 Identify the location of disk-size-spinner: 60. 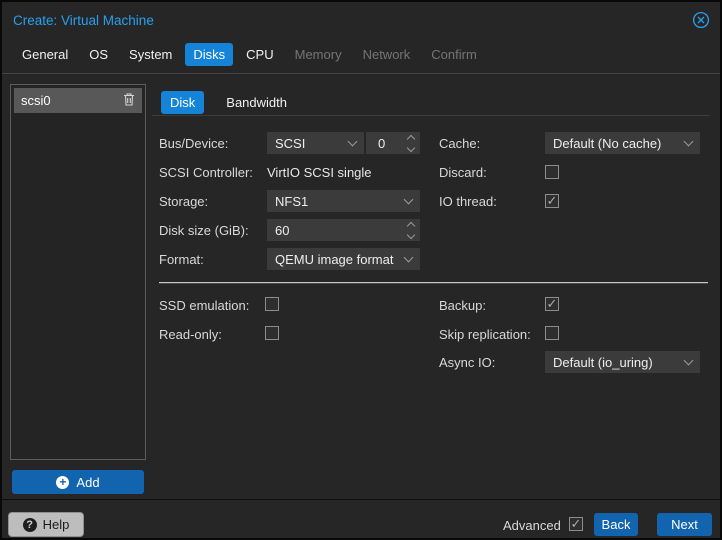
(343, 230).